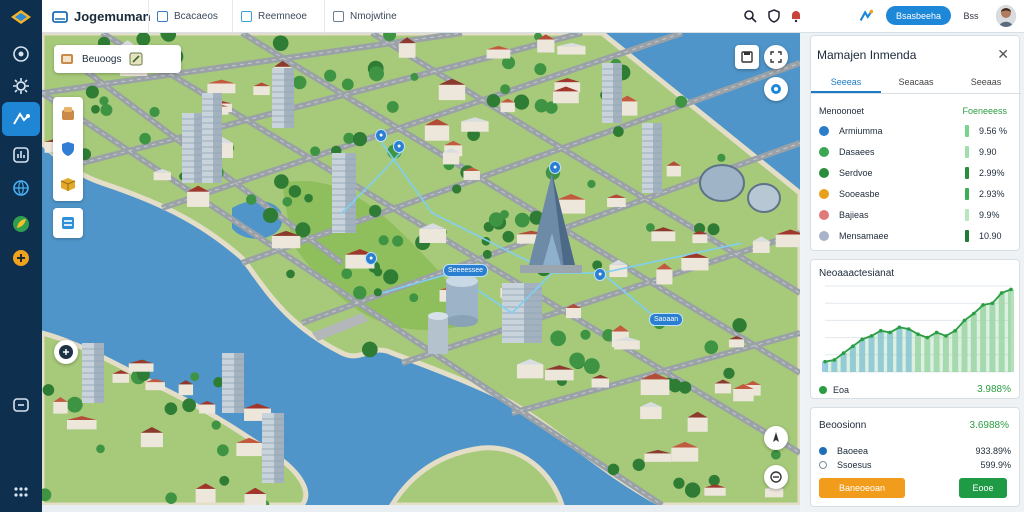 The height and width of the screenshot is (512, 1024). I want to click on tab-resources: Reemneoe, so click(273, 16).